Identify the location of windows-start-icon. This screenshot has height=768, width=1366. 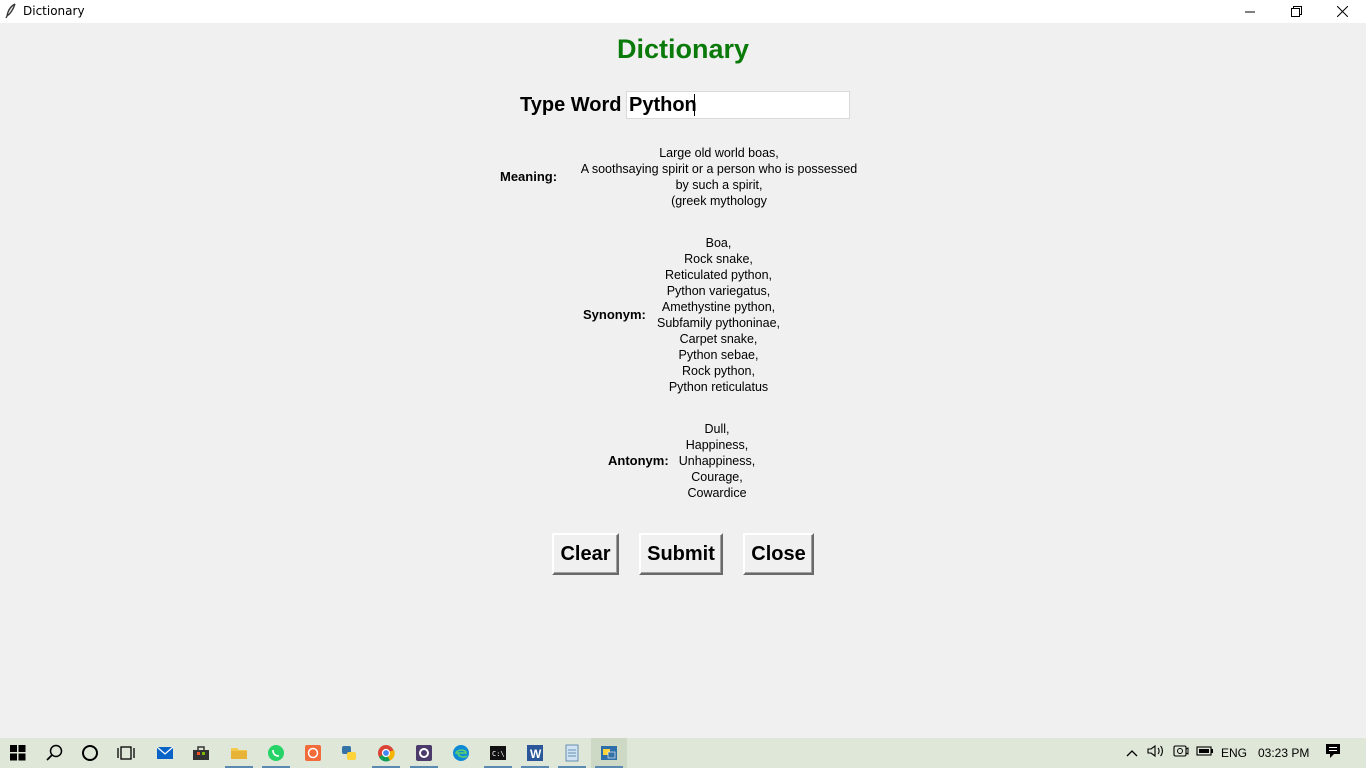
(18, 753).